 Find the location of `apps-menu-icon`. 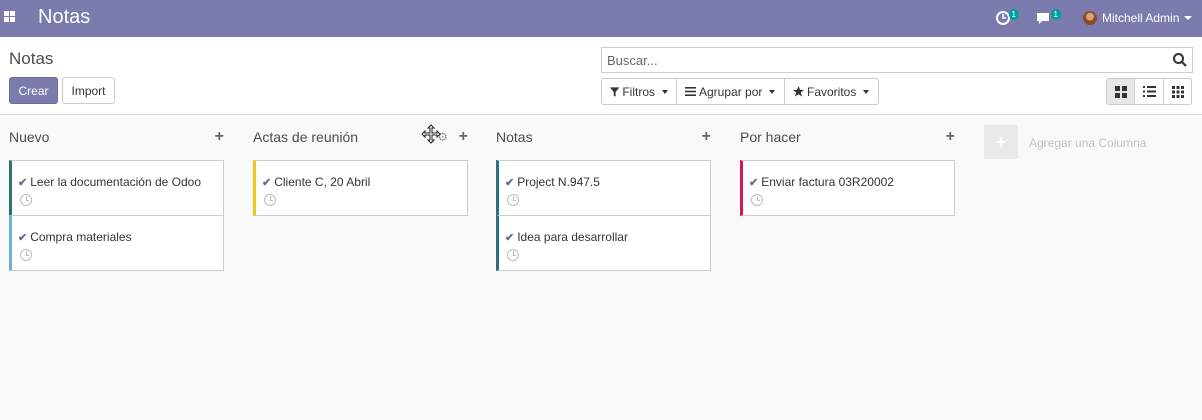

apps-menu-icon is located at coordinates (9, 16).